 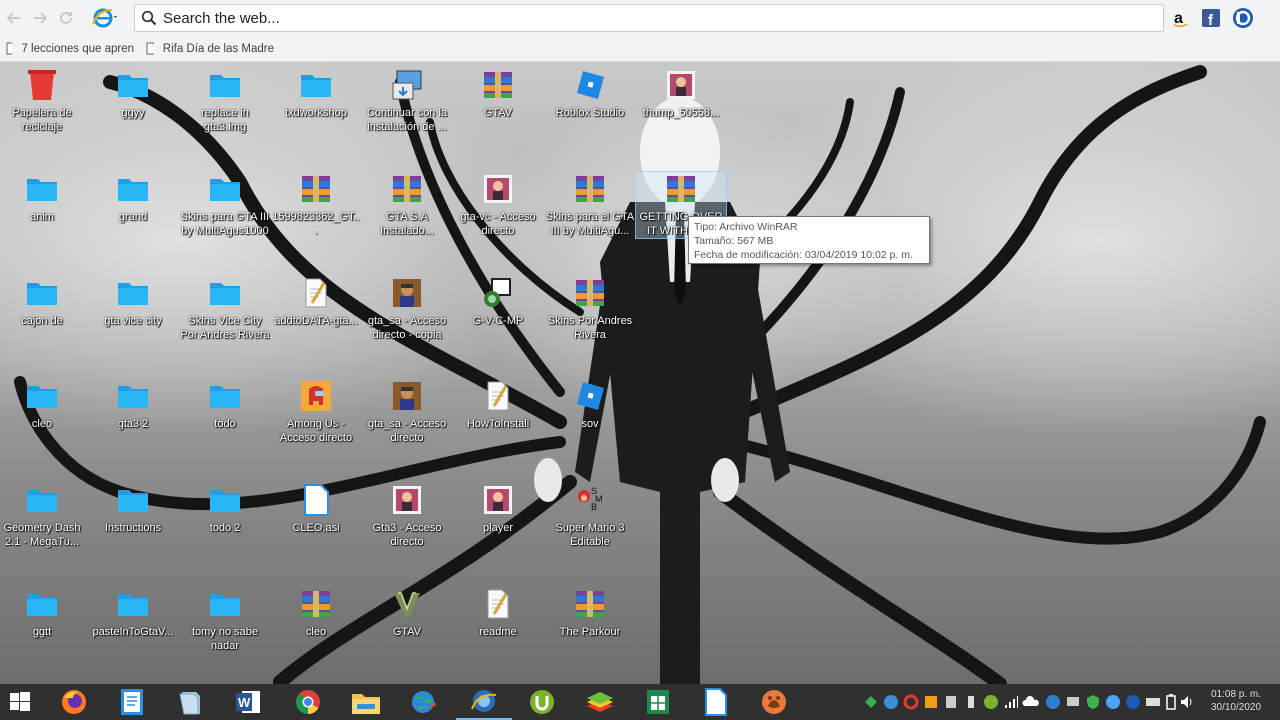 What do you see at coordinates (133, 302) in the screenshot?
I see `desktop-icon: gta vice city` at bounding box center [133, 302].